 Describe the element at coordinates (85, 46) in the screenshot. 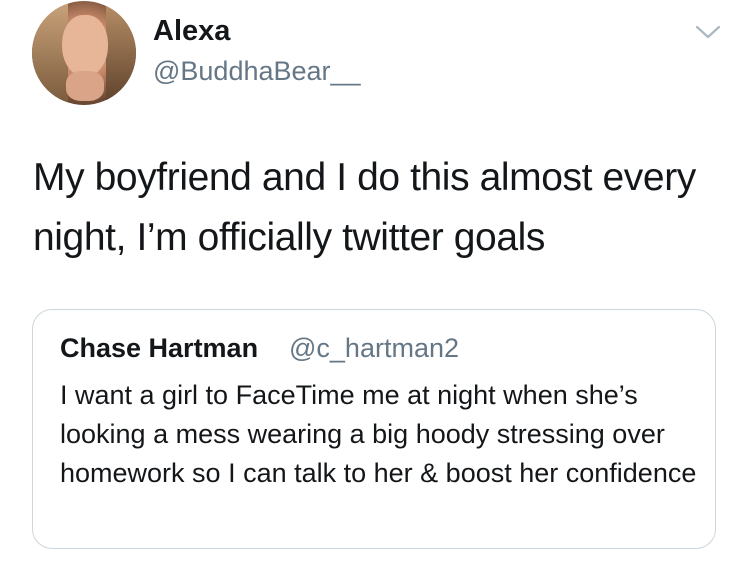

I see `avatar-face` at that location.